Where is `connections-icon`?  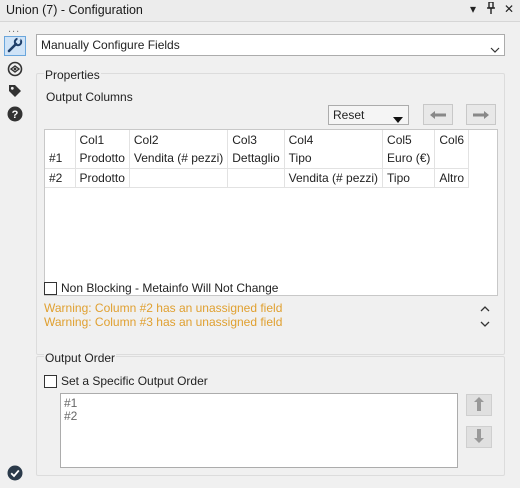 connections-icon is located at coordinates (15, 70).